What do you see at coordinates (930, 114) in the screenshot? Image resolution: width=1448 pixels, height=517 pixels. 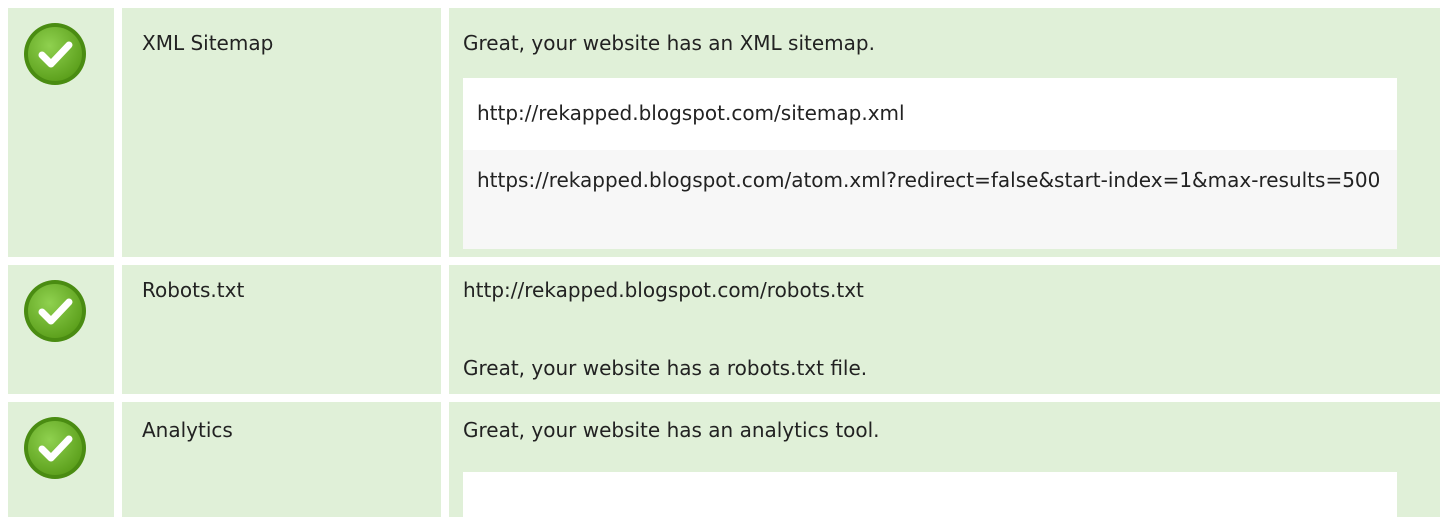 I see `sitemap-url-item: http://rekapped.blogspot.com/sitemap.xml` at bounding box center [930, 114].